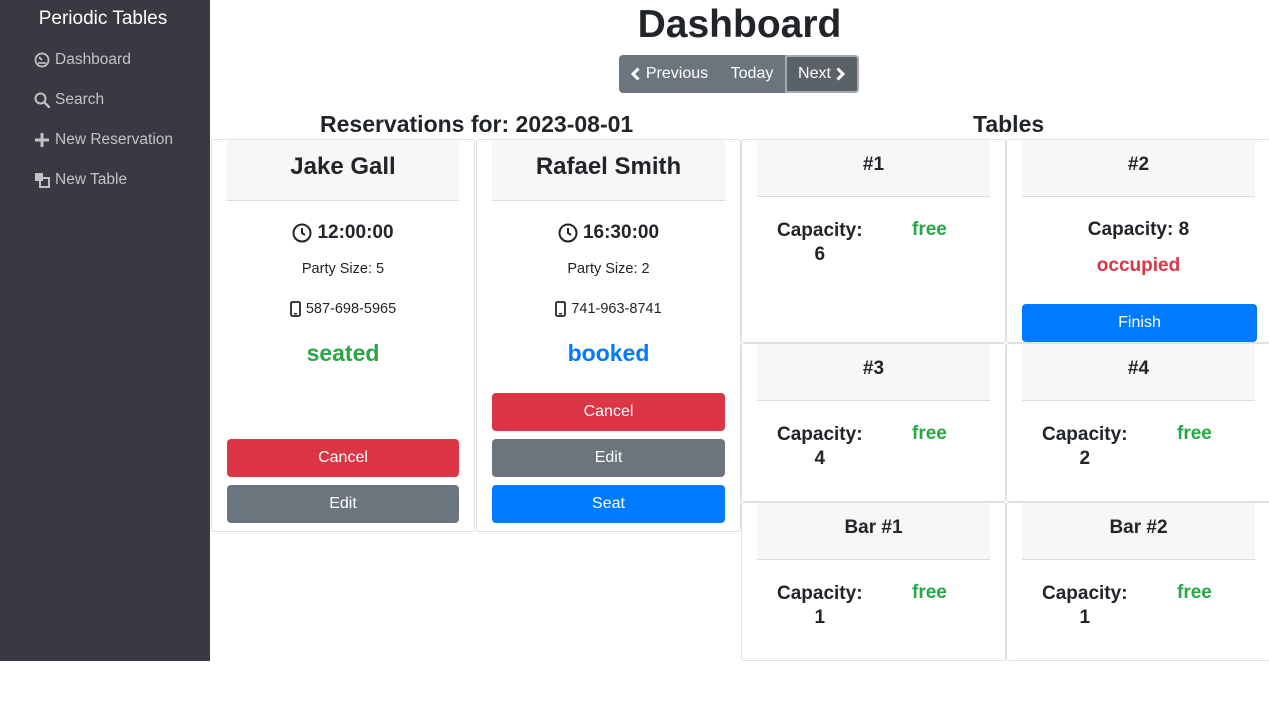 The image size is (1269, 711). What do you see at coordinates (114, 139) in the screenshot?
I see `sidebar-item-label: New Reservation` at bounding box center [114, 139].